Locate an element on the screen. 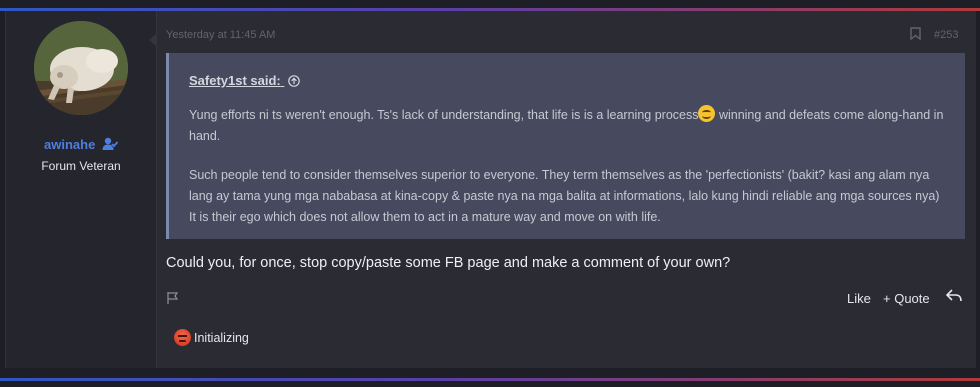  smiling-face-icon is located at coordinates (707, 113).